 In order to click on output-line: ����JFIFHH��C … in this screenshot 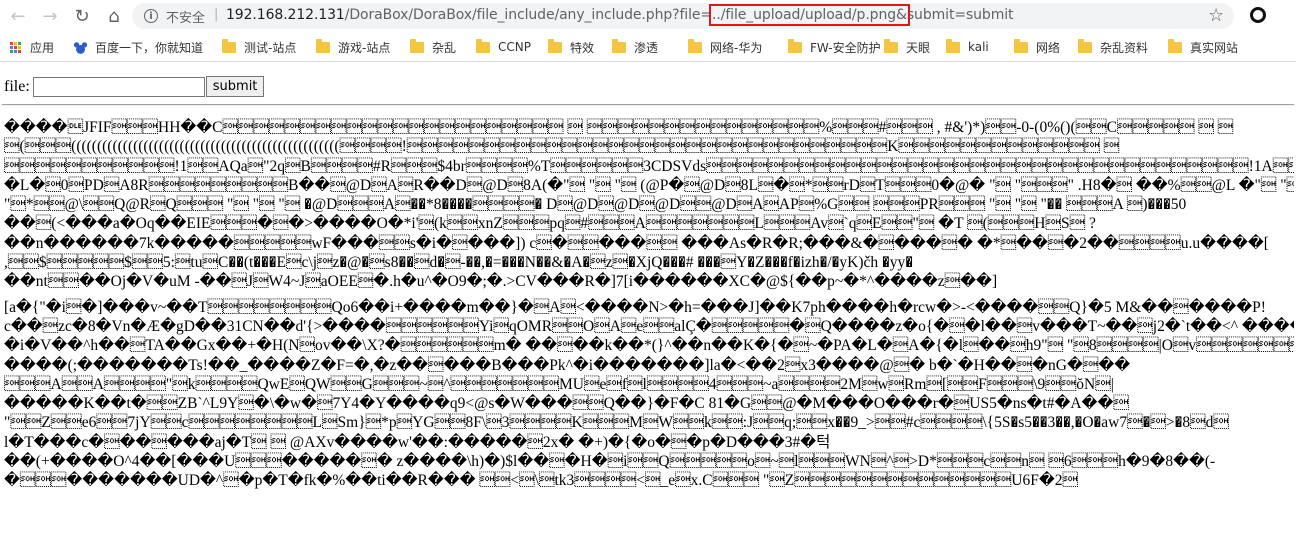, I will do `click(619, 127)`.